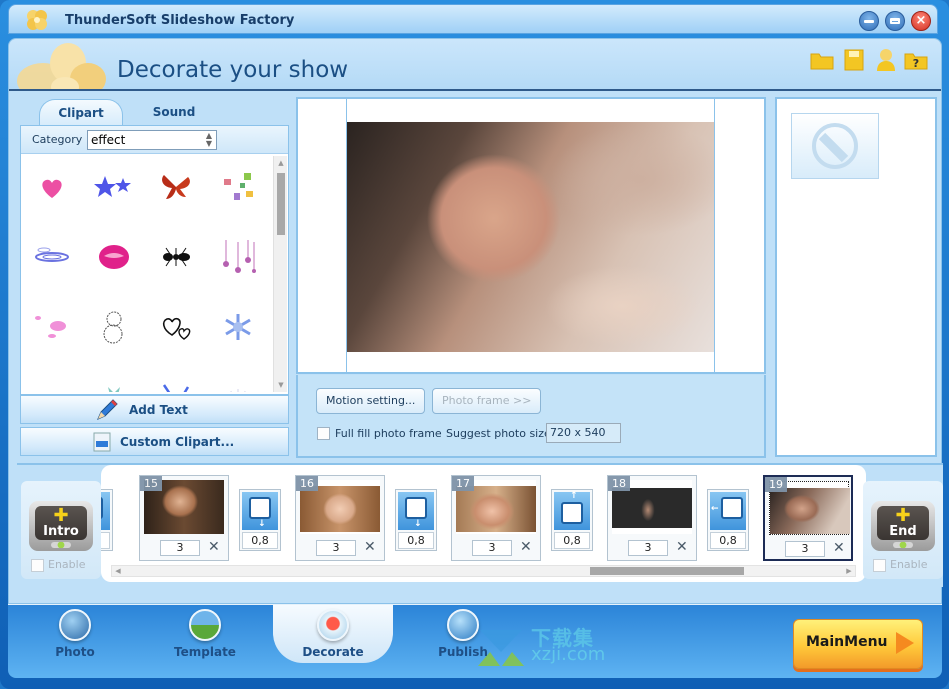 The height and width of the screenshot is (689, 949). Describe the element at coordinates (281, 163) in the screenshot. I see `scroll-up-icon: ▲` at that location.